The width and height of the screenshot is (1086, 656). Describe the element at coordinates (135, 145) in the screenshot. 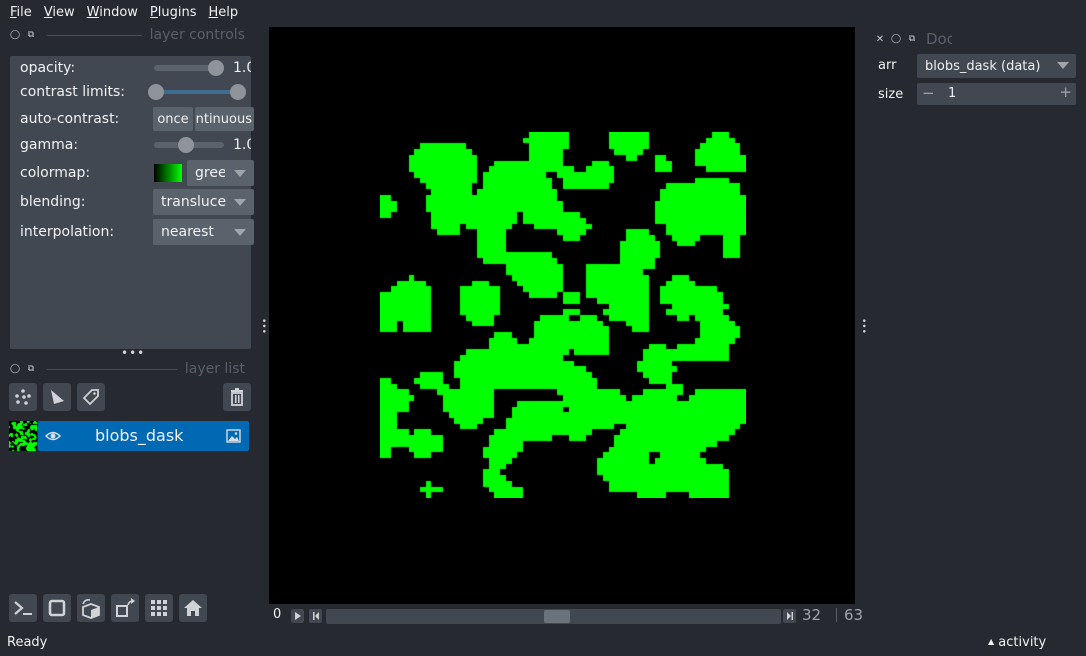

I see `gamma-row: gamma: 1.0` at that location.